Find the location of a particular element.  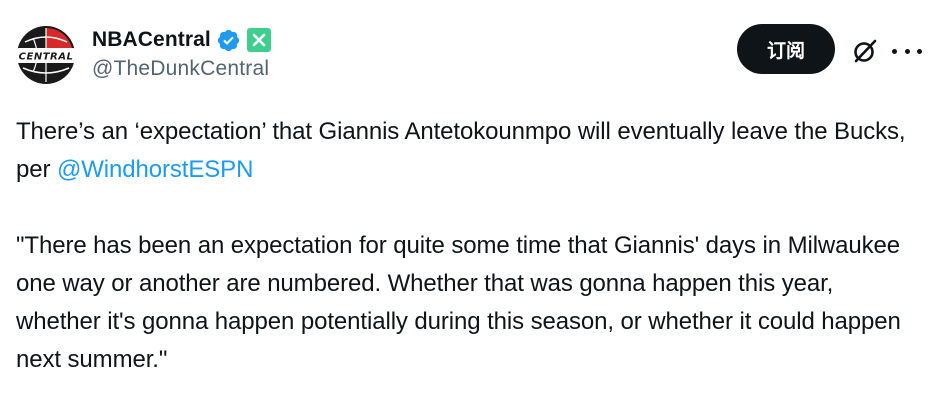

affiliate-badge-icon is located at coordinates (258, 40).